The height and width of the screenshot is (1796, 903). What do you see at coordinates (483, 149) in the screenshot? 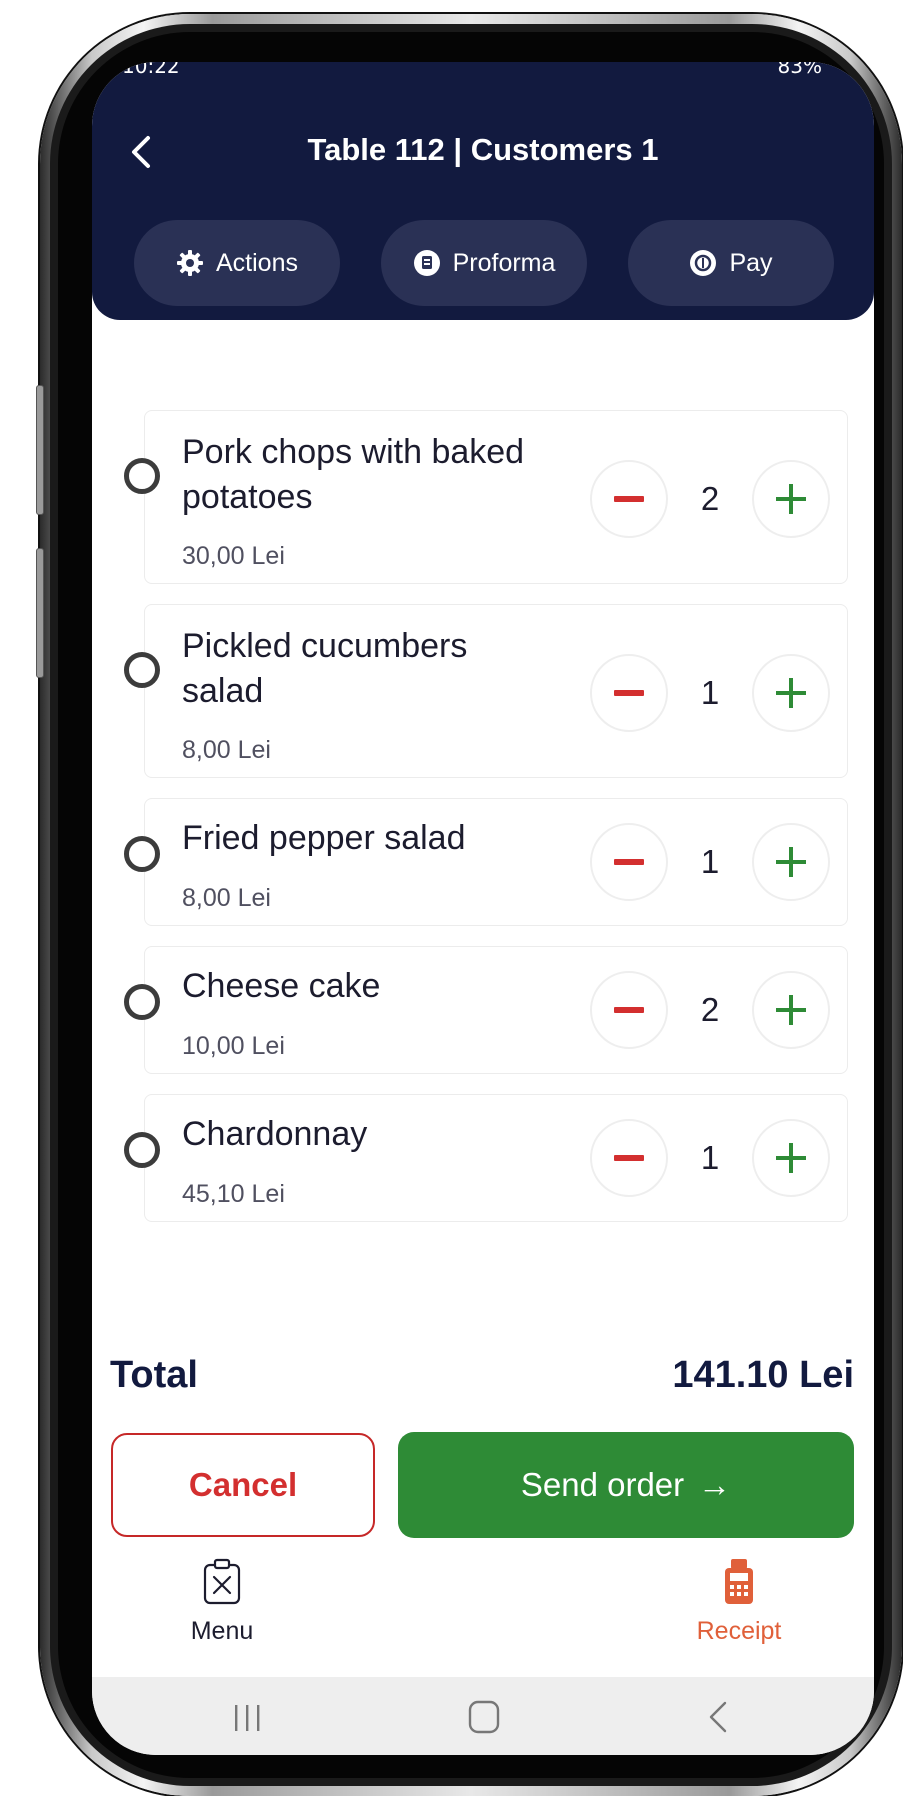
I see `page-title: Table 112 | Customers 1` at bounding box center [483, 149].